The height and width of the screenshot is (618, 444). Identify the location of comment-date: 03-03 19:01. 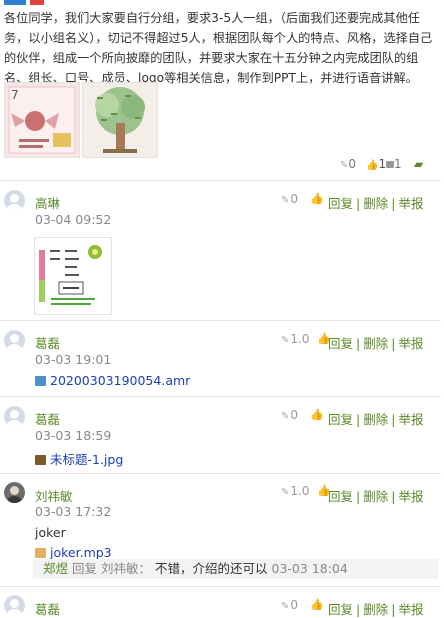
(73, 359).